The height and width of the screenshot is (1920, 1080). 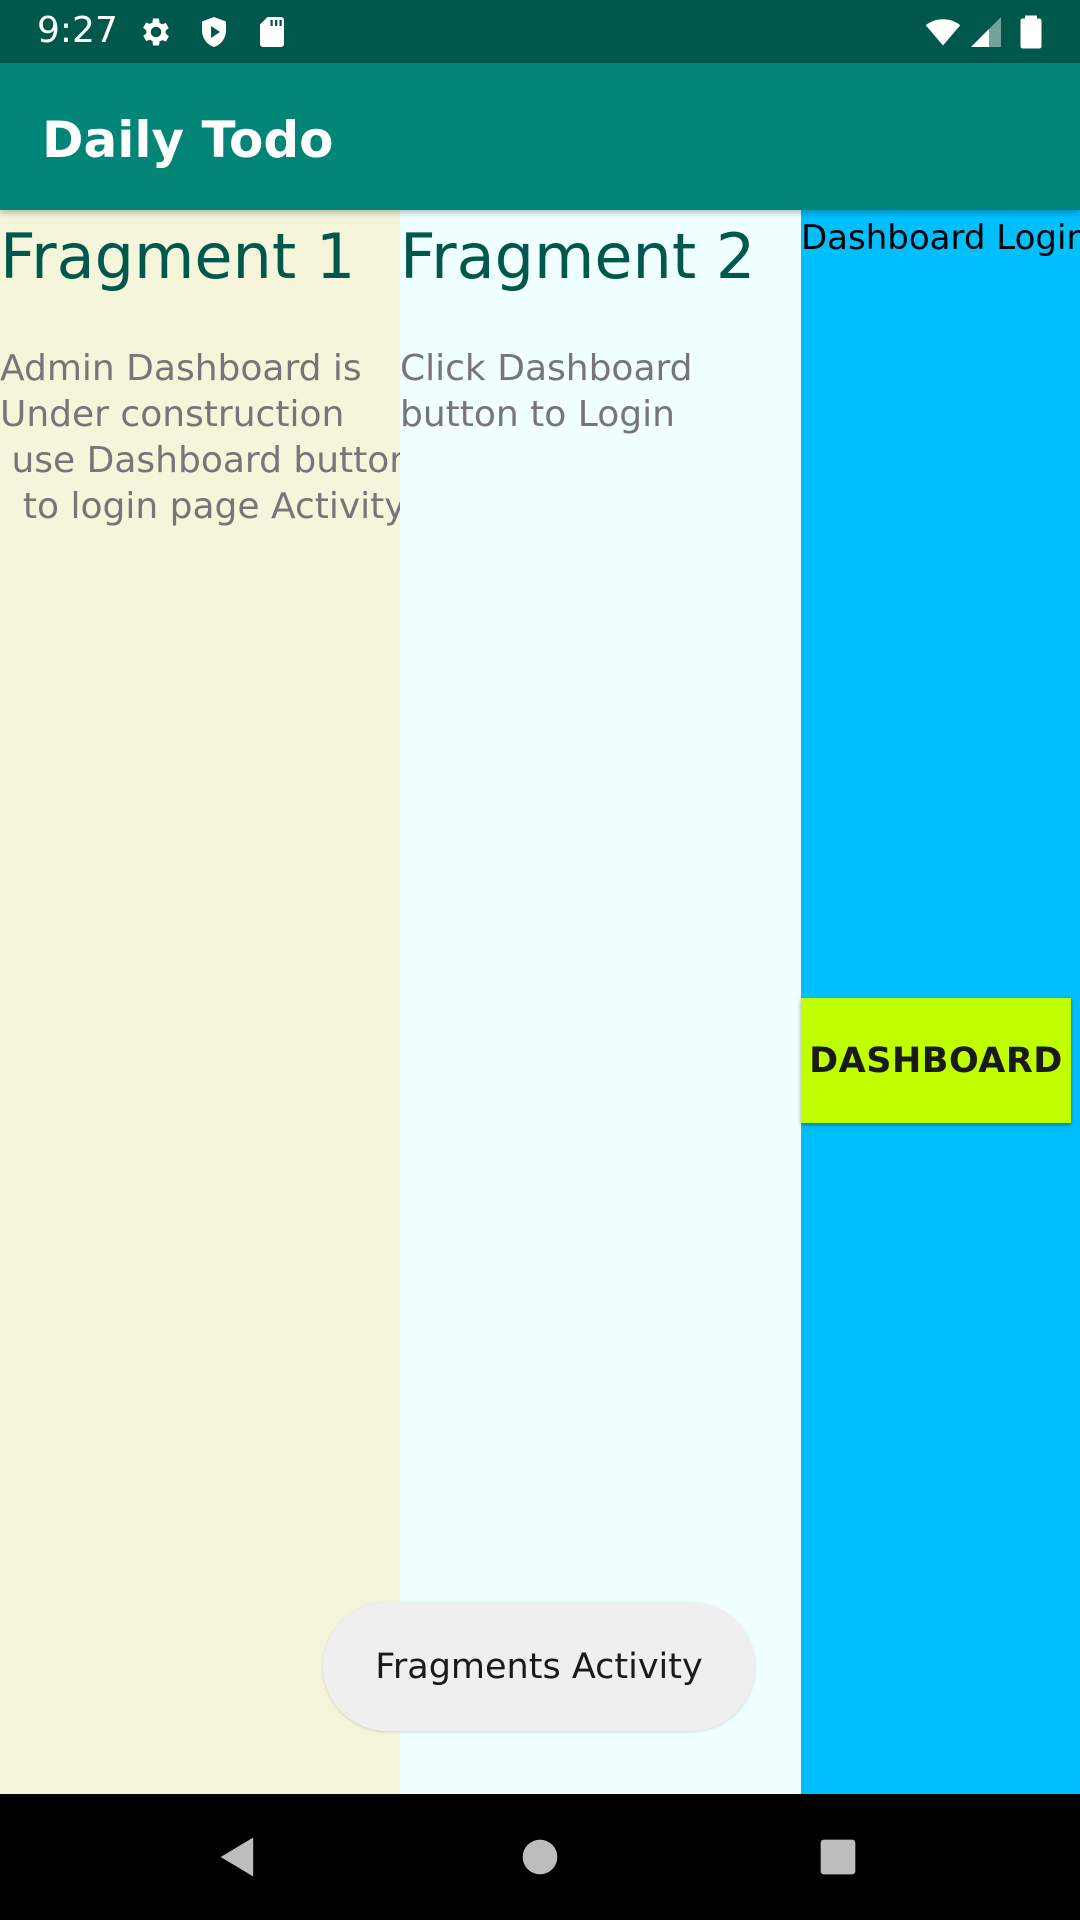 I want to click on status-time: 9:27, so click(x=77, y=30).